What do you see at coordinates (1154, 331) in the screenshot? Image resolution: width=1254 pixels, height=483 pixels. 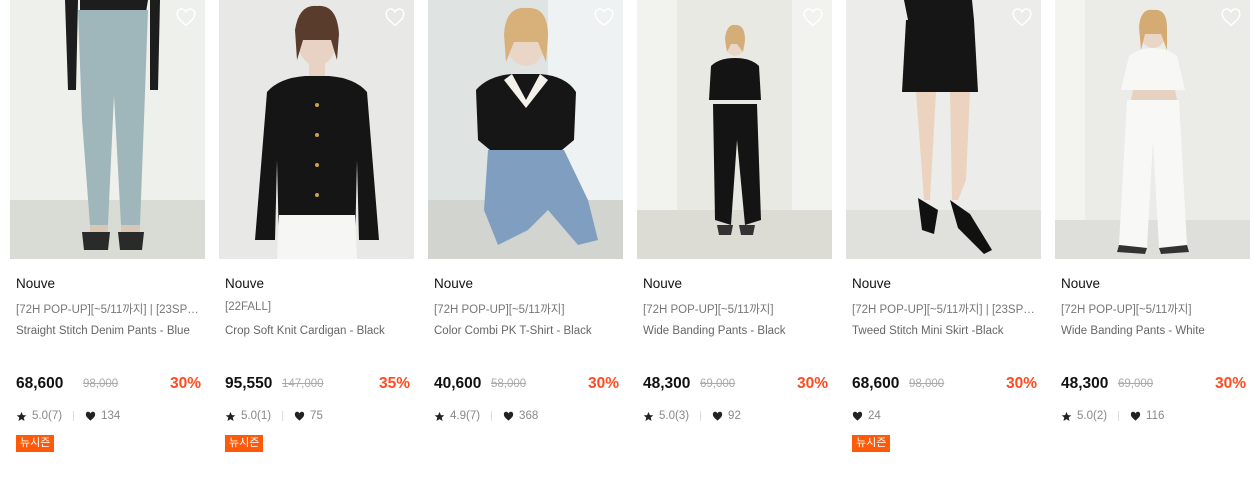 I see `product-name: Wide Banding Pants - White` at bounding box center [1154, 331].